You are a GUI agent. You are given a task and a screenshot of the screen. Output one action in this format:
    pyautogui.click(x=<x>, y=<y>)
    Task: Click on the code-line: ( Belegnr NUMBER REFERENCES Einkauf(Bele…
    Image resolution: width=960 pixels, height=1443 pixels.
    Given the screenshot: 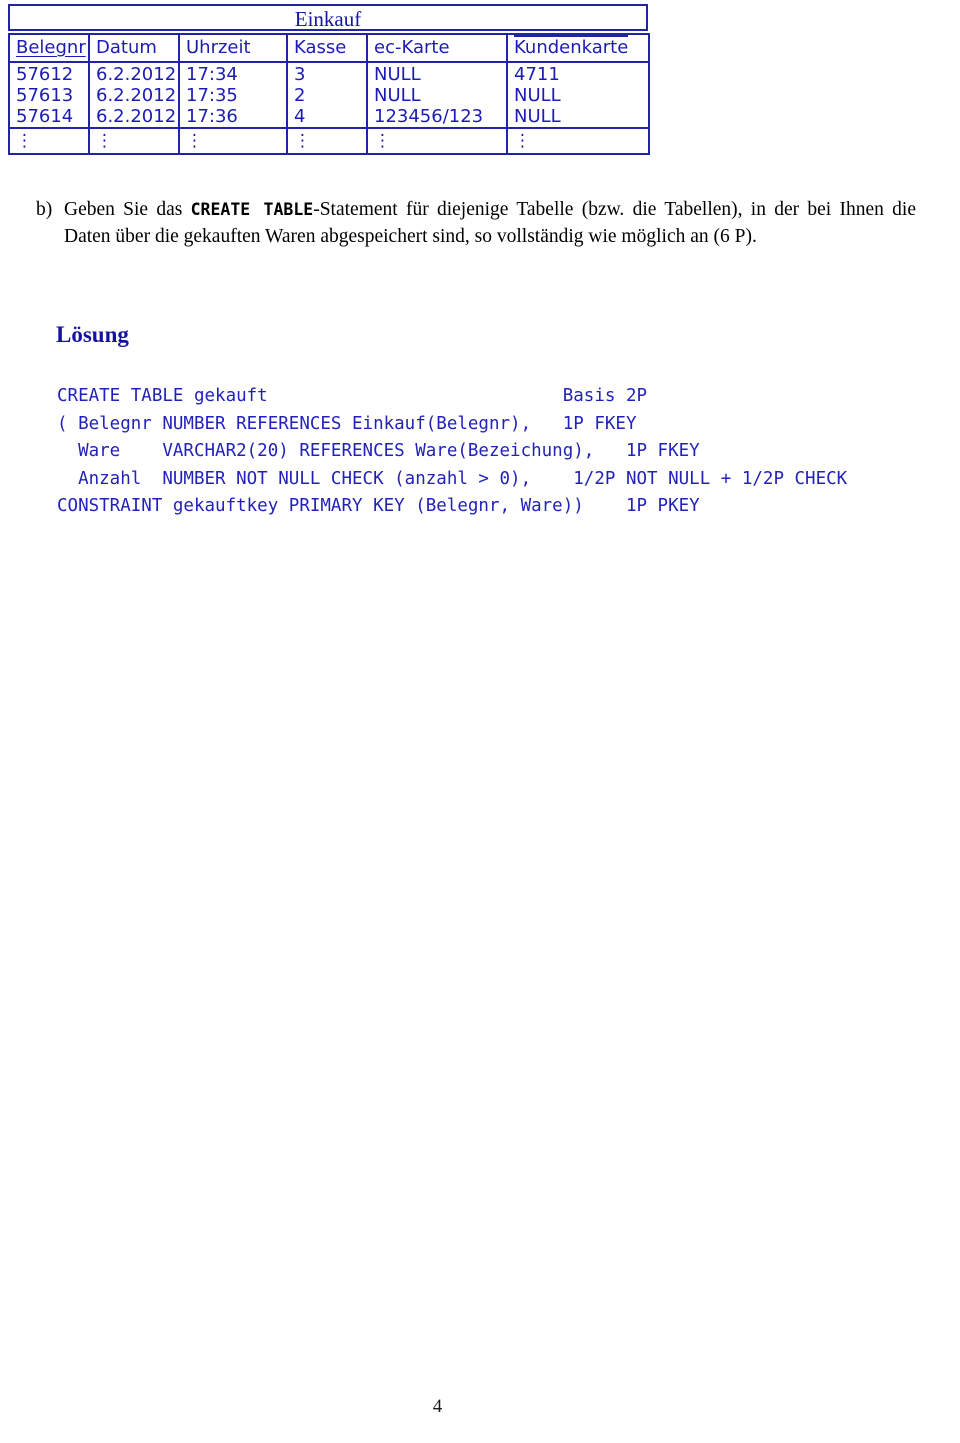 What is the action you would take?
    pyautogui.click(x=347, y=423)
    